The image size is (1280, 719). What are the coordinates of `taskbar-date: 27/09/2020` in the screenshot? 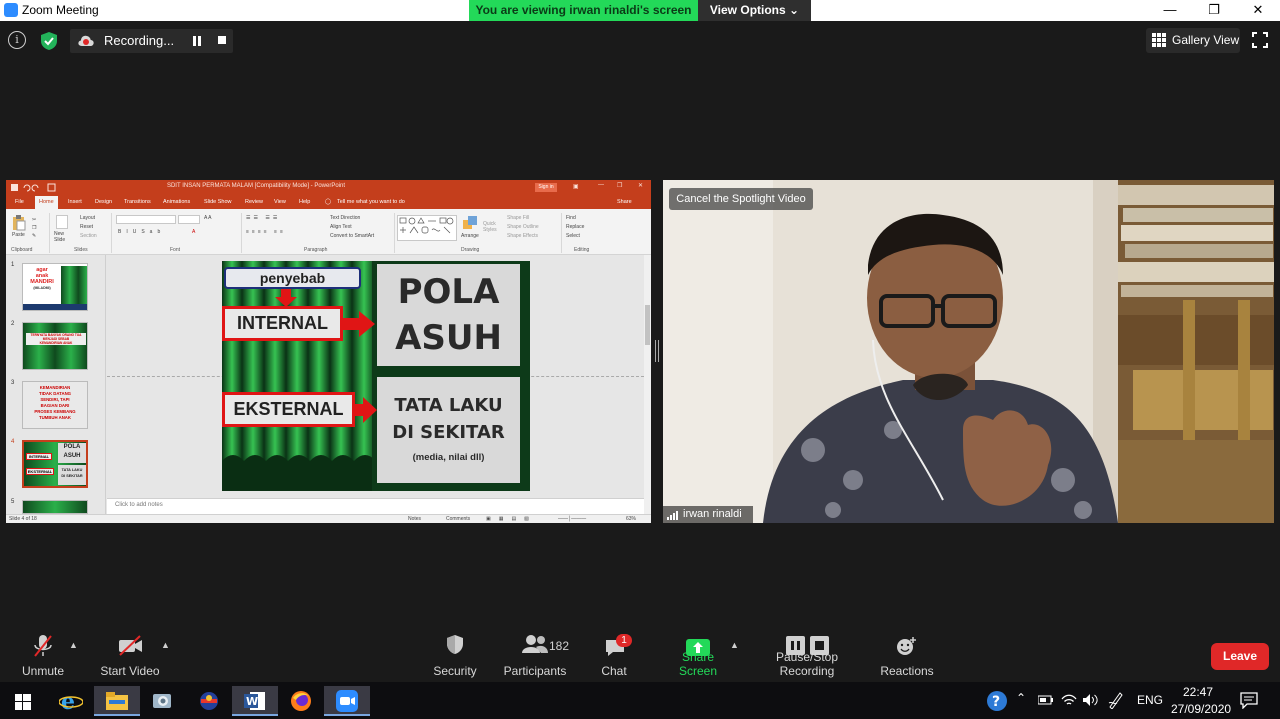 It's located at (1201, 709).